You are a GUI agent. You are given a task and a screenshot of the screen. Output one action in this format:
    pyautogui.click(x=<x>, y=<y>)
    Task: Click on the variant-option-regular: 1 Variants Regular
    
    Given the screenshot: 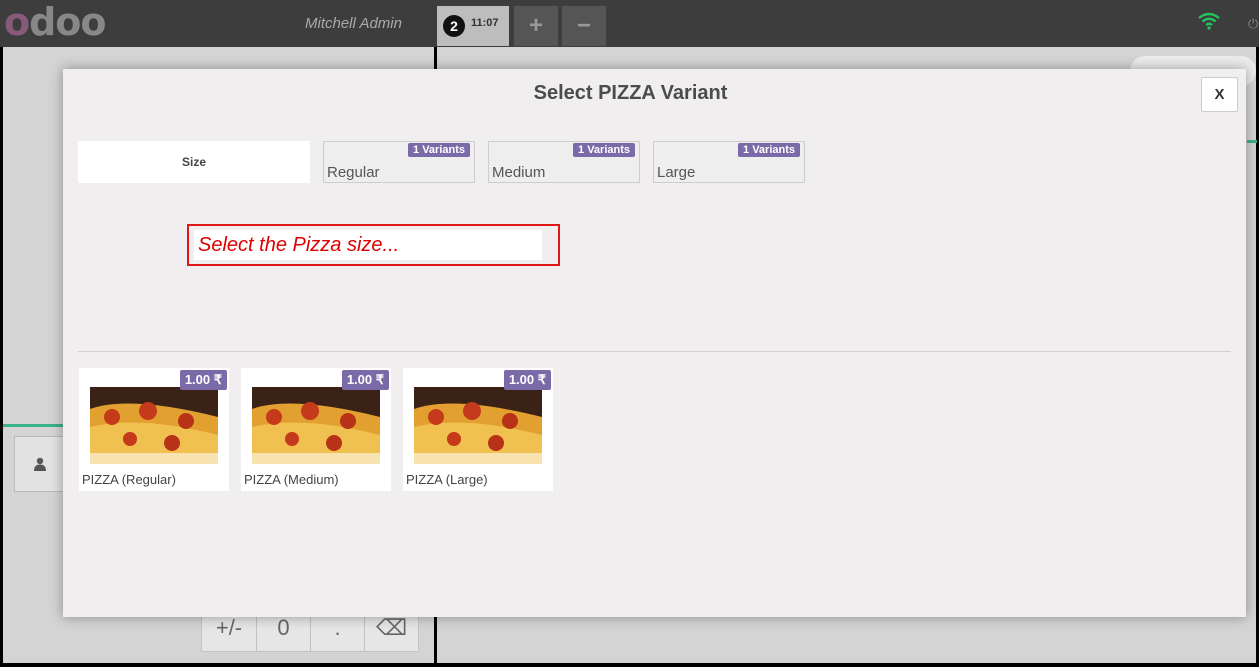 What is the action you would take?
    pyautogui.click(x=399, y=162)
    